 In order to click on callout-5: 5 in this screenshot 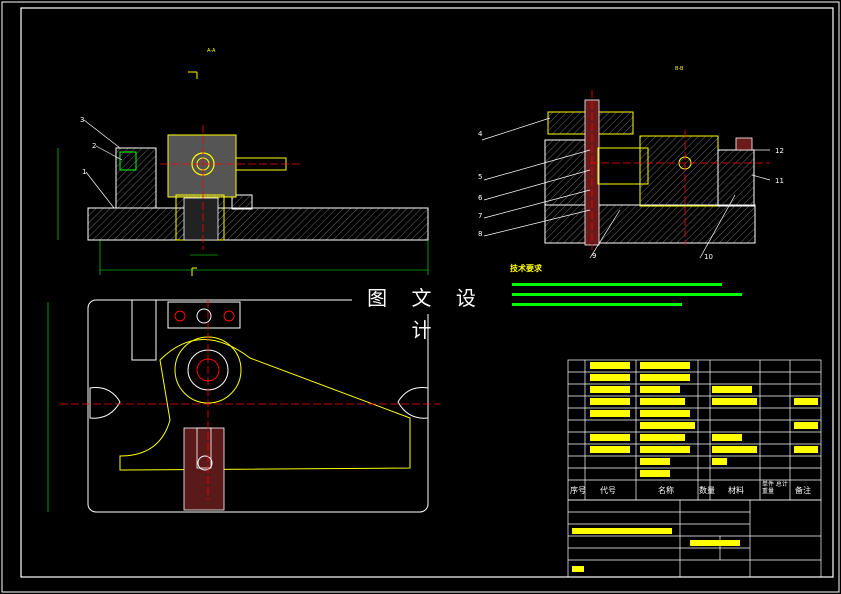, I will do `click(480, 177)`.